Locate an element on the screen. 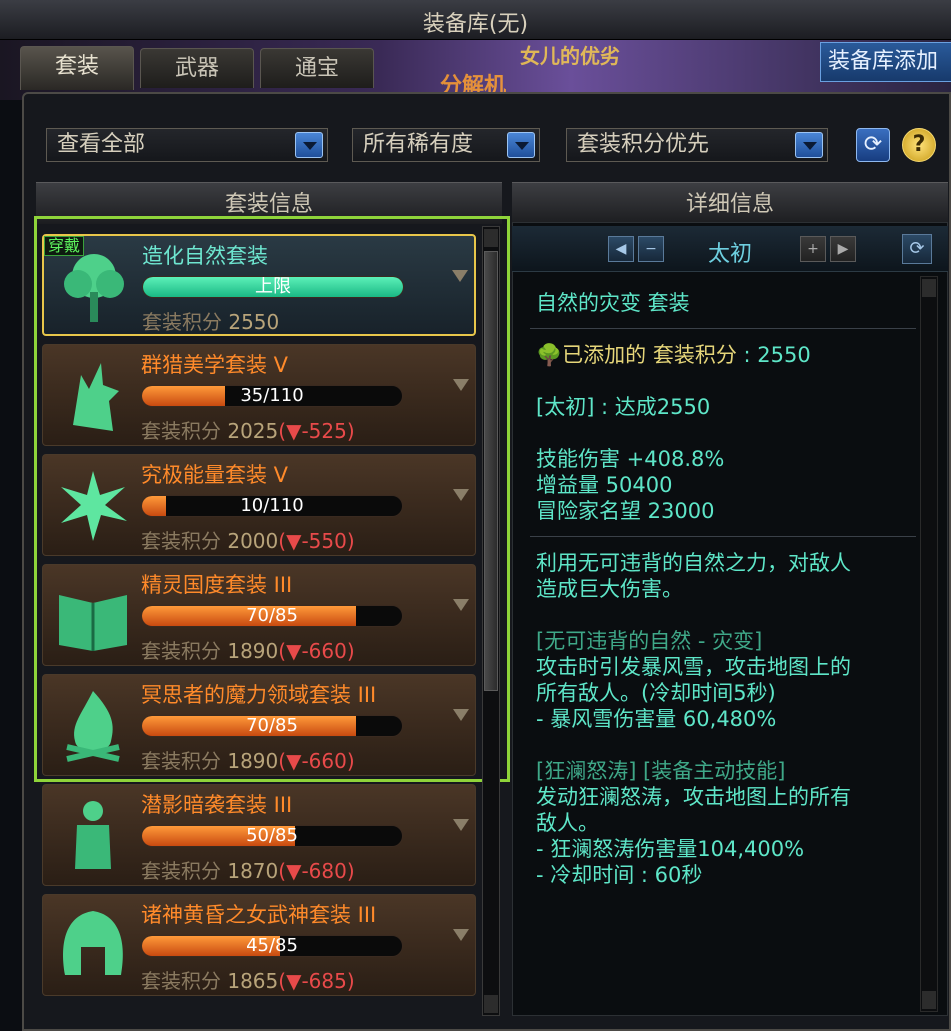 The image size is (951, 1031). skill1-title: [无可违背的自然 - 灾变] is located at coordinates (649, 641).